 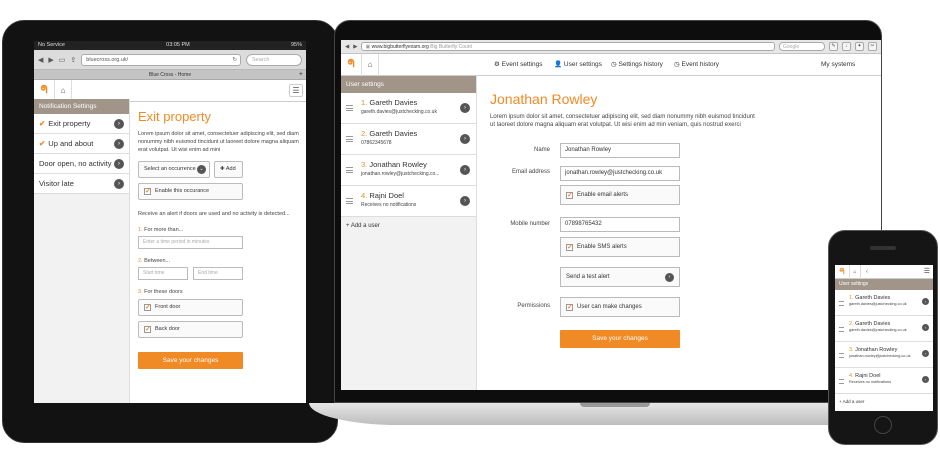 What do you see at coordinates (620, 277) in the screenshot?
I see `send-test-alert-button: Send a test alert ›` at bounding box center [620, 277].